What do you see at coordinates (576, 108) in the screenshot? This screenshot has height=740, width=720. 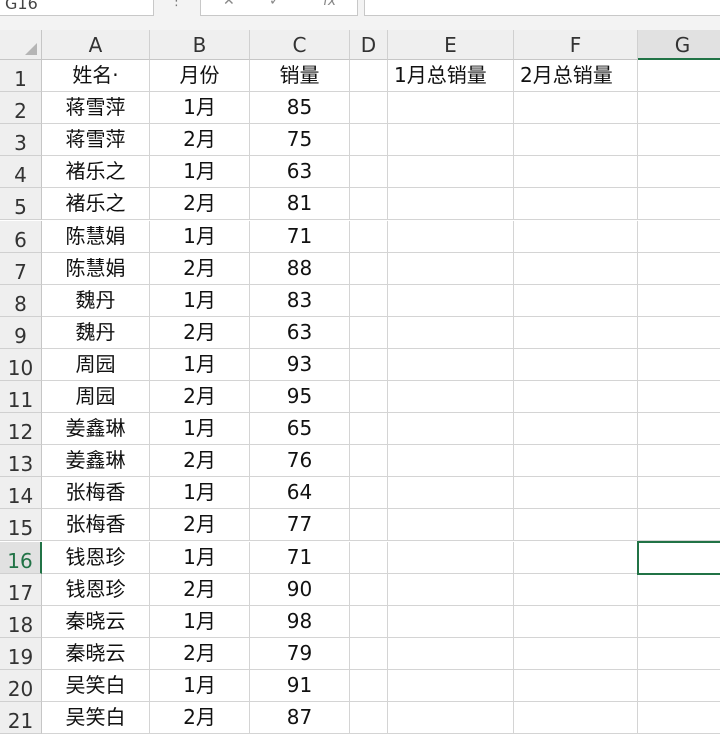 I see `cell-f2` at bounding box center [576, 108].